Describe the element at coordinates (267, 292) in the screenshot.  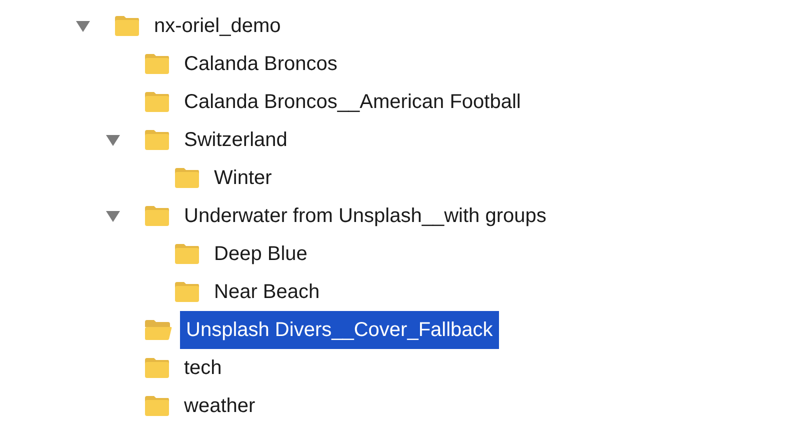
I see `folder-item: Near Beach` at that location.